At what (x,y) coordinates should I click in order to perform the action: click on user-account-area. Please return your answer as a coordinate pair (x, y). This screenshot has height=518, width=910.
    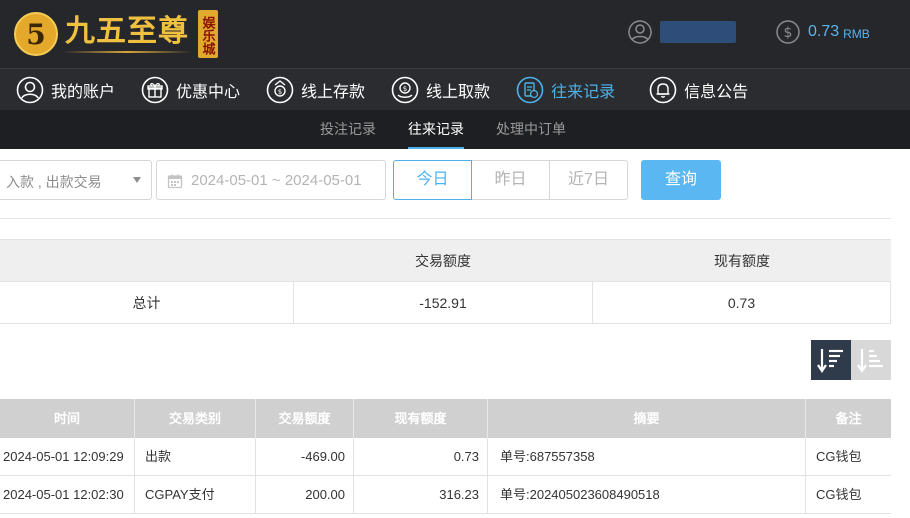
    Looking at the image, I should click on (682, 32).